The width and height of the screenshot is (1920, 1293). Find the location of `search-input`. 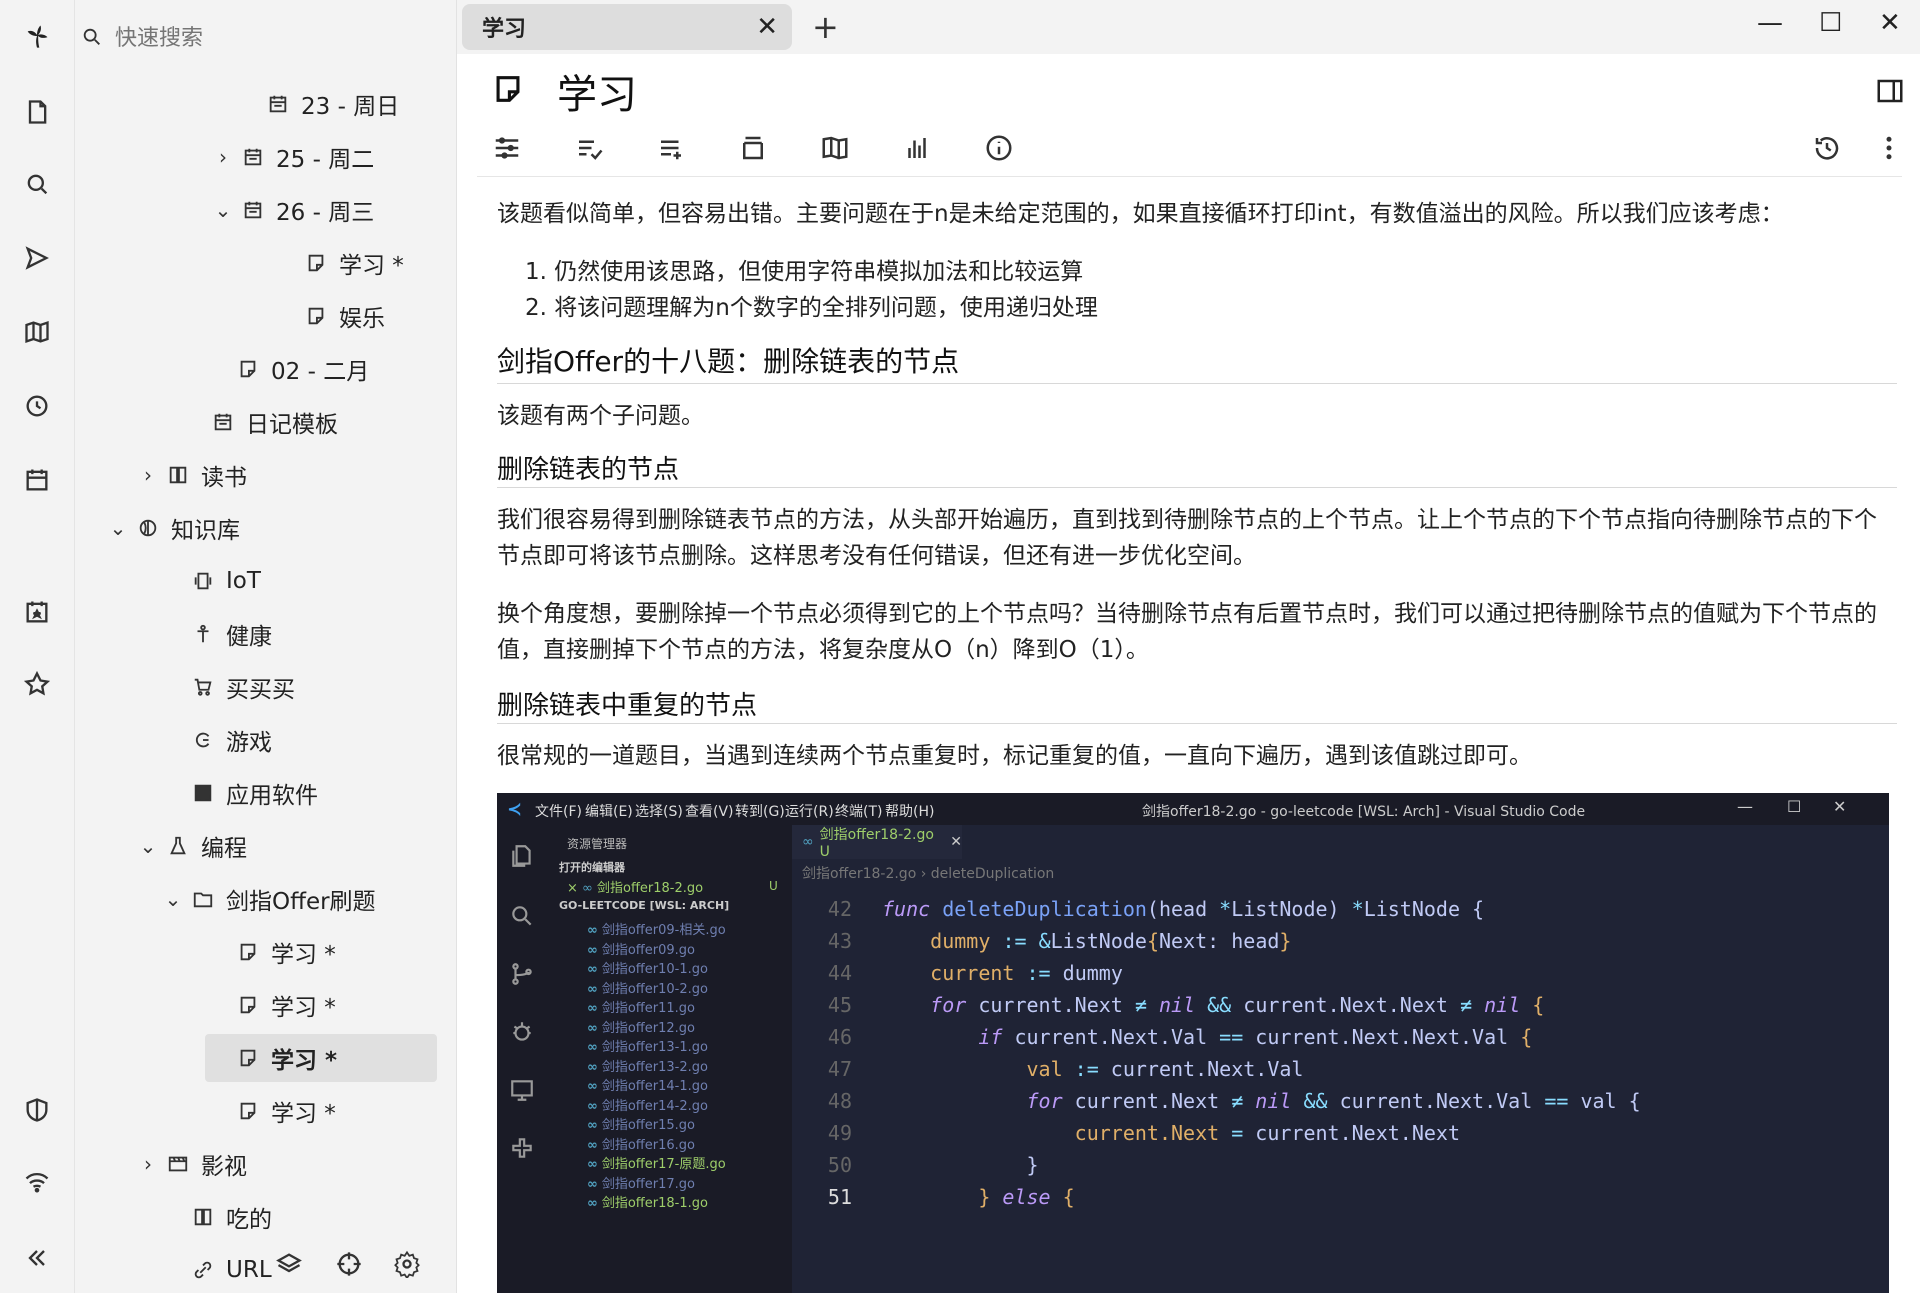

search-input is located at coordinates (265, 38).